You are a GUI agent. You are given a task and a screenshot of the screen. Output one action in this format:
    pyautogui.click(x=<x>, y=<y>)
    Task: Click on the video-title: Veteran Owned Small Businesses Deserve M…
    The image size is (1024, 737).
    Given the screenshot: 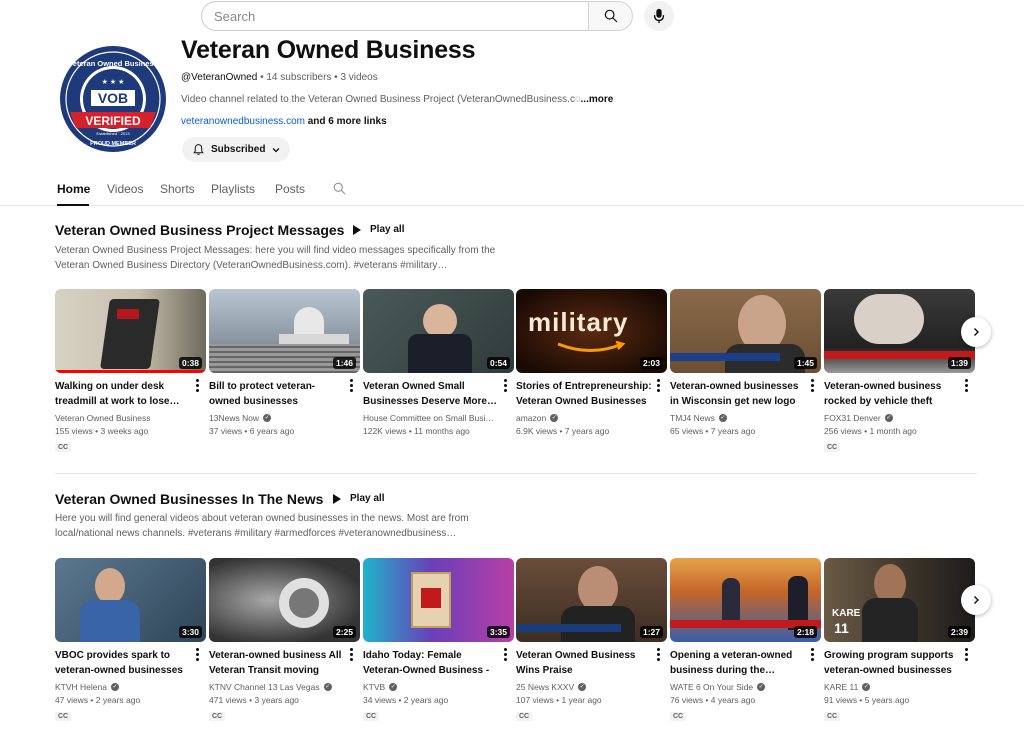 What is the action you would take?
    pyautogui.click(x=431, y=394)
    